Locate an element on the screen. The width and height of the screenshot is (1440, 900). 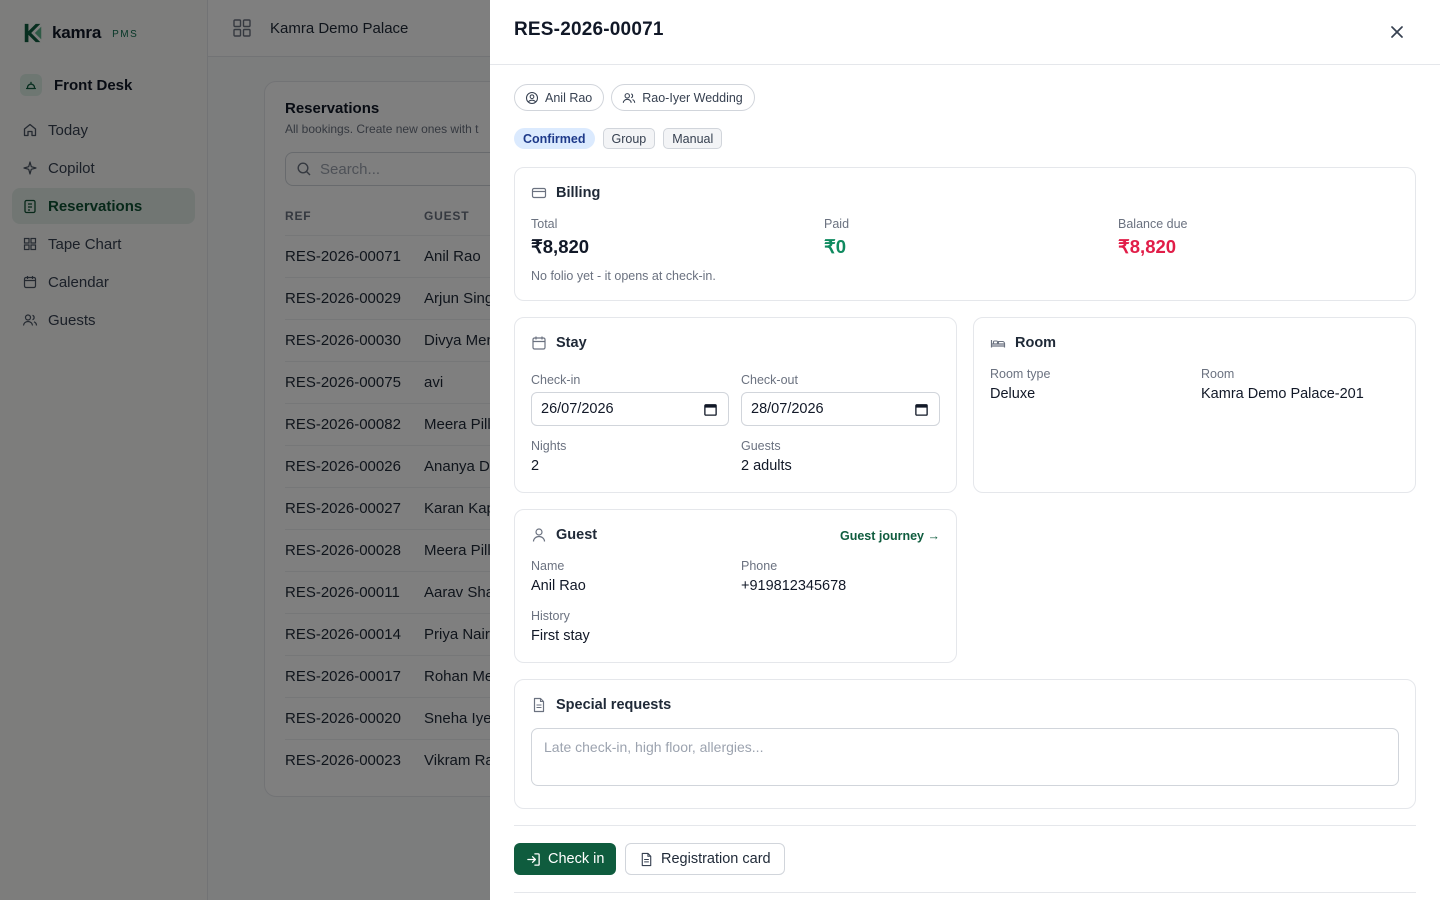
special-requests-heading: Special requests is located at coordinates (601, 705).